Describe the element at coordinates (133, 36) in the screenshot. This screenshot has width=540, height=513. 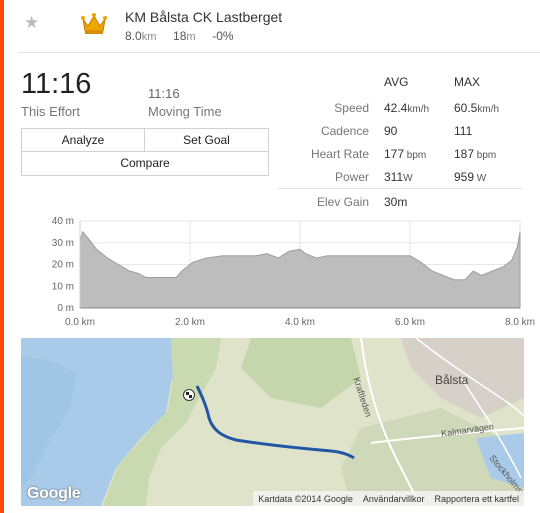
I see `segment-distance: 8.0` at that location.